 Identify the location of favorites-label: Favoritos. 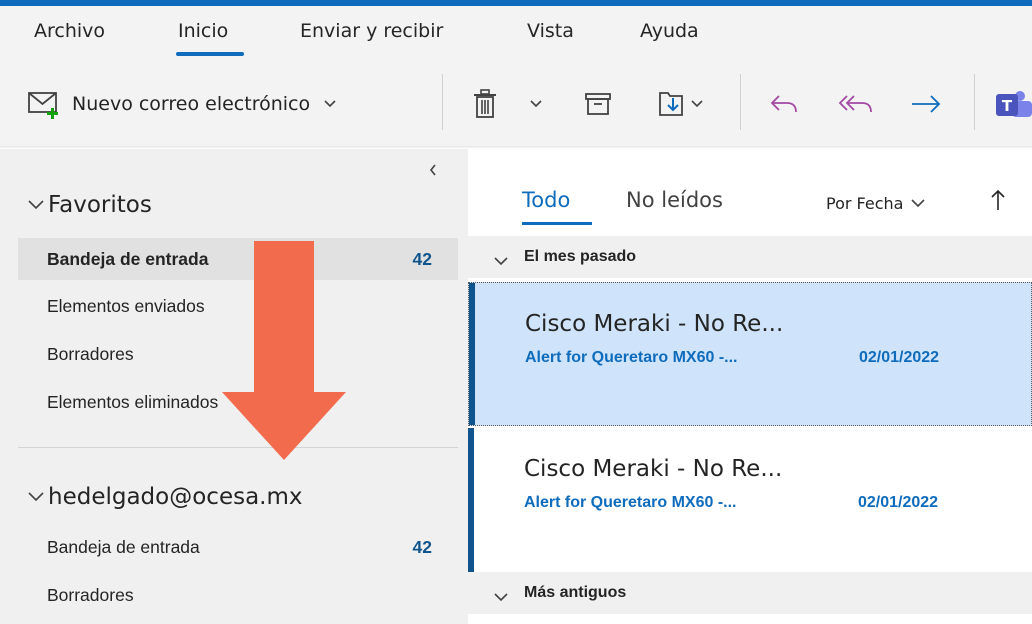
(100, 205).